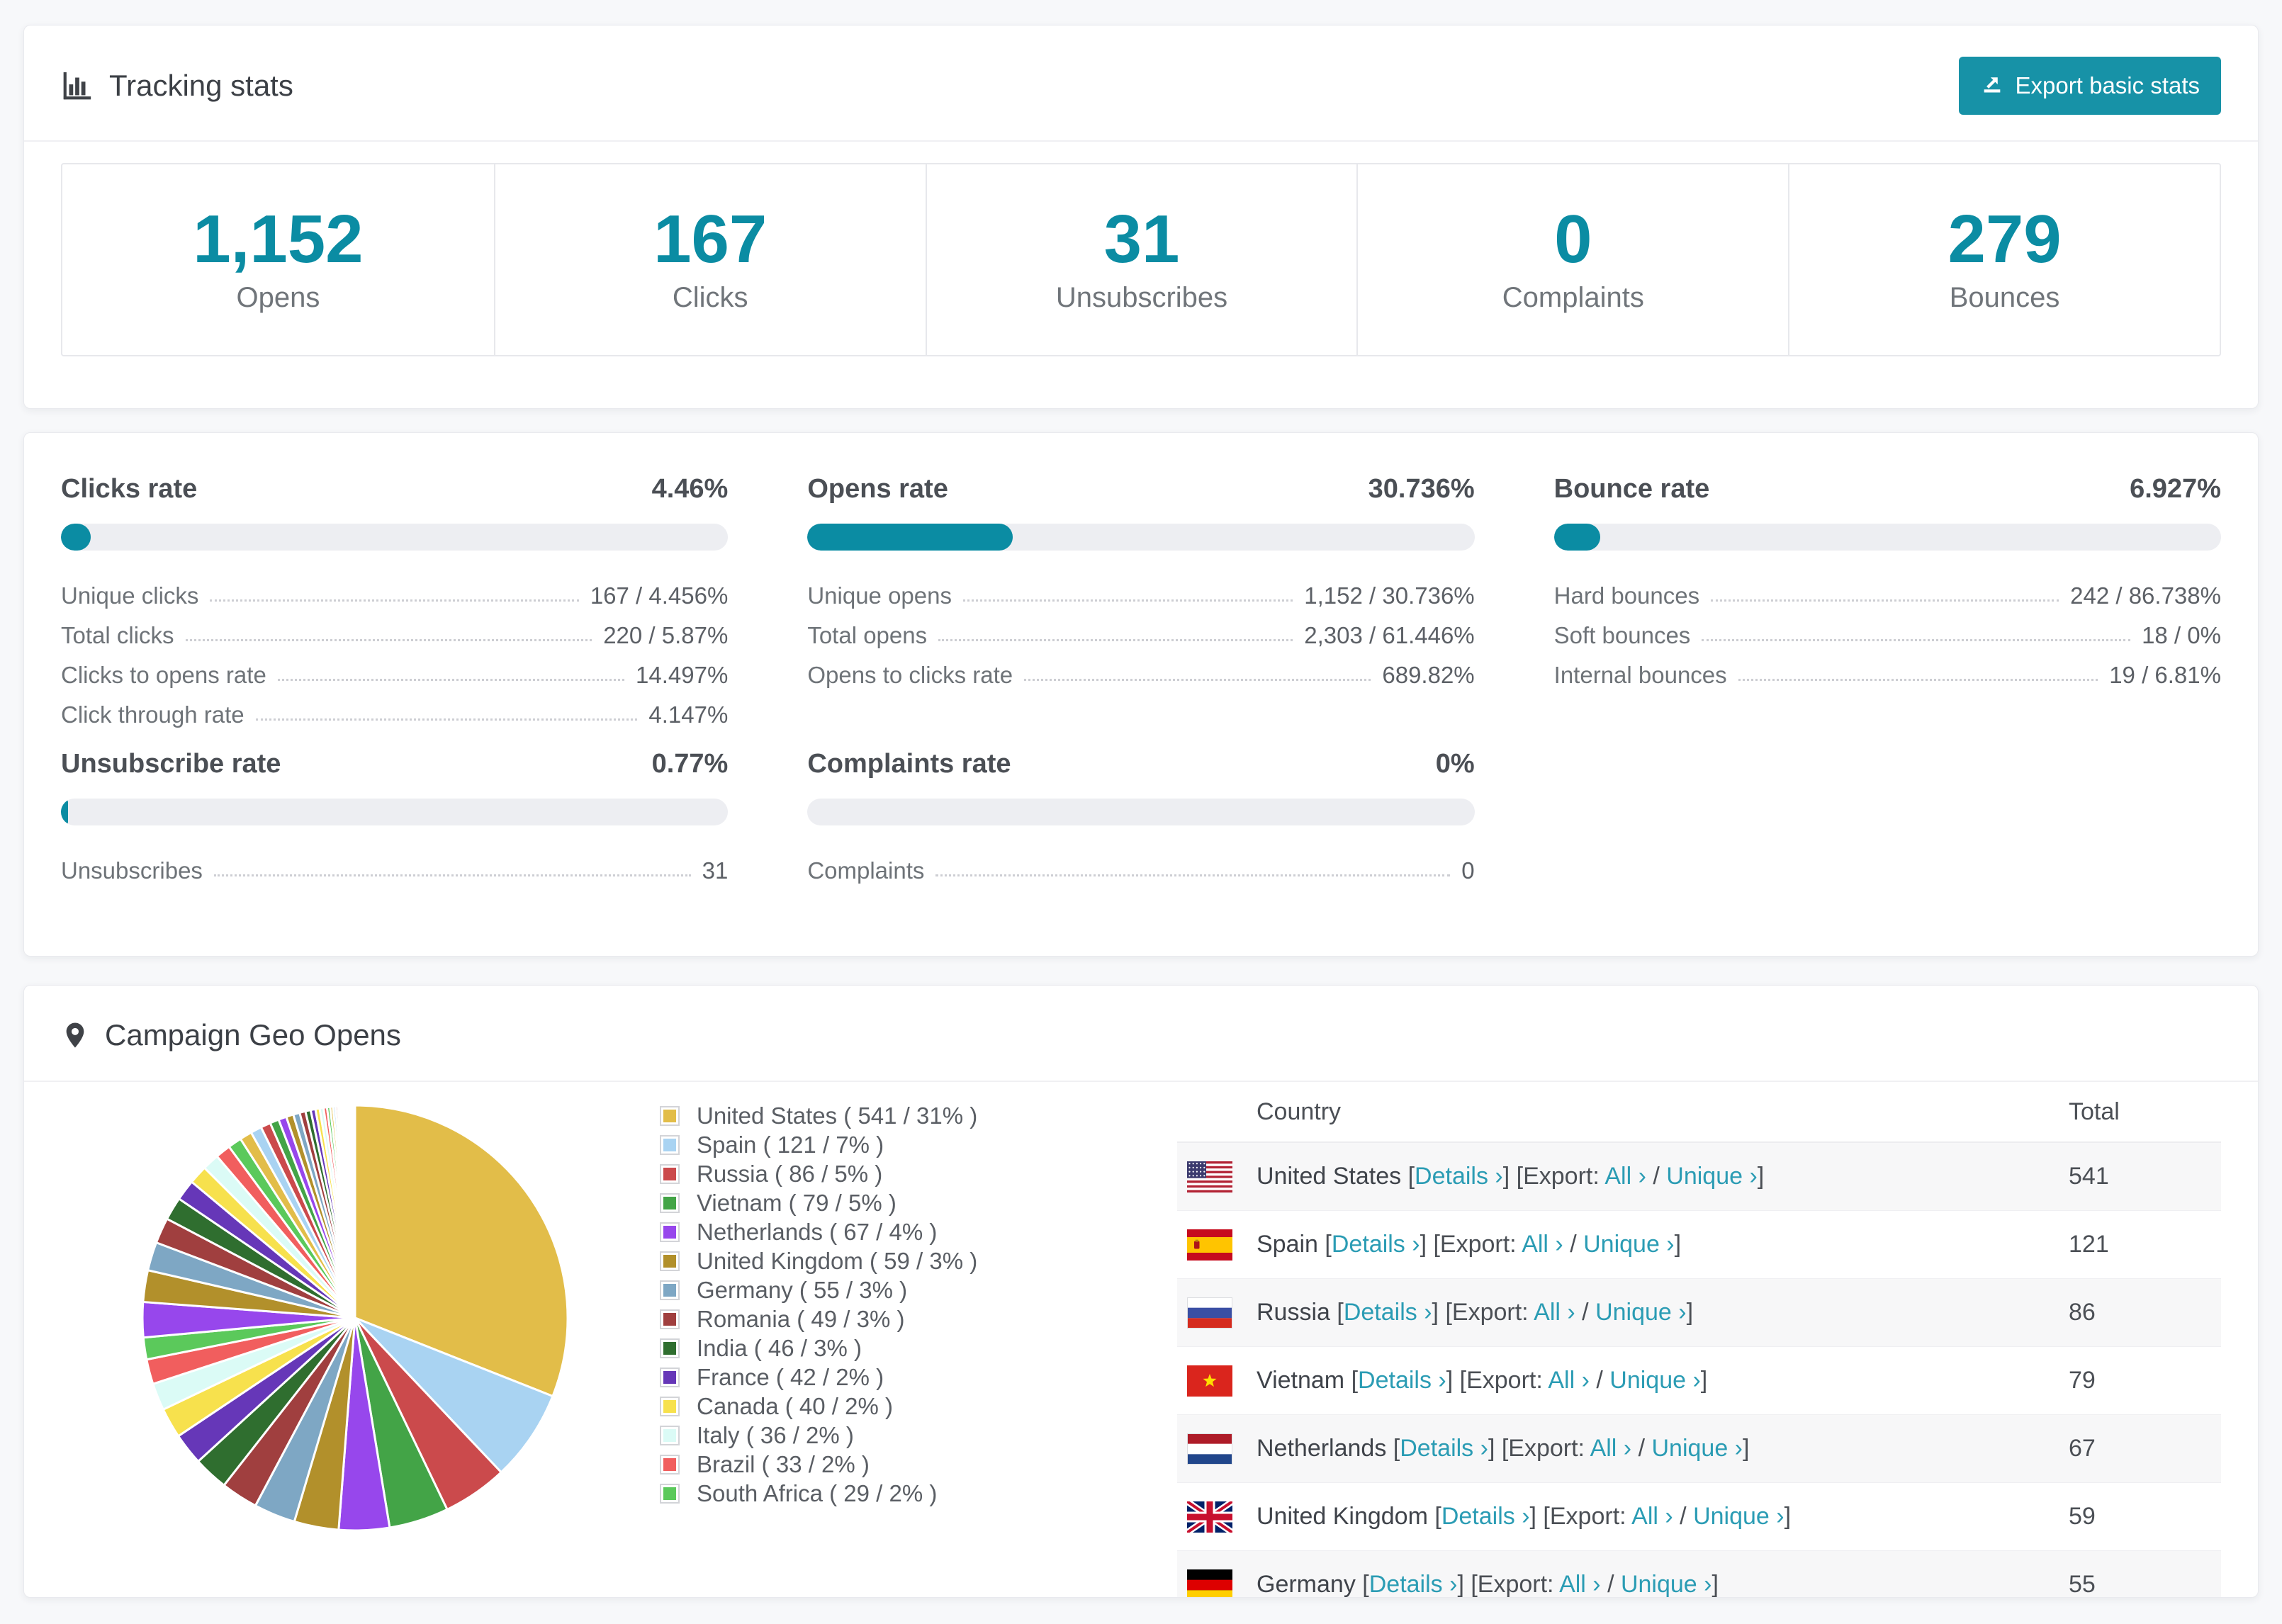 Image resolution: width=2282 pixels, height=1624 pixels. What do you see at coordinates (2004, 239) in the screenshot?
I see `stat-value: 279` at bounding box center [2004, 239].